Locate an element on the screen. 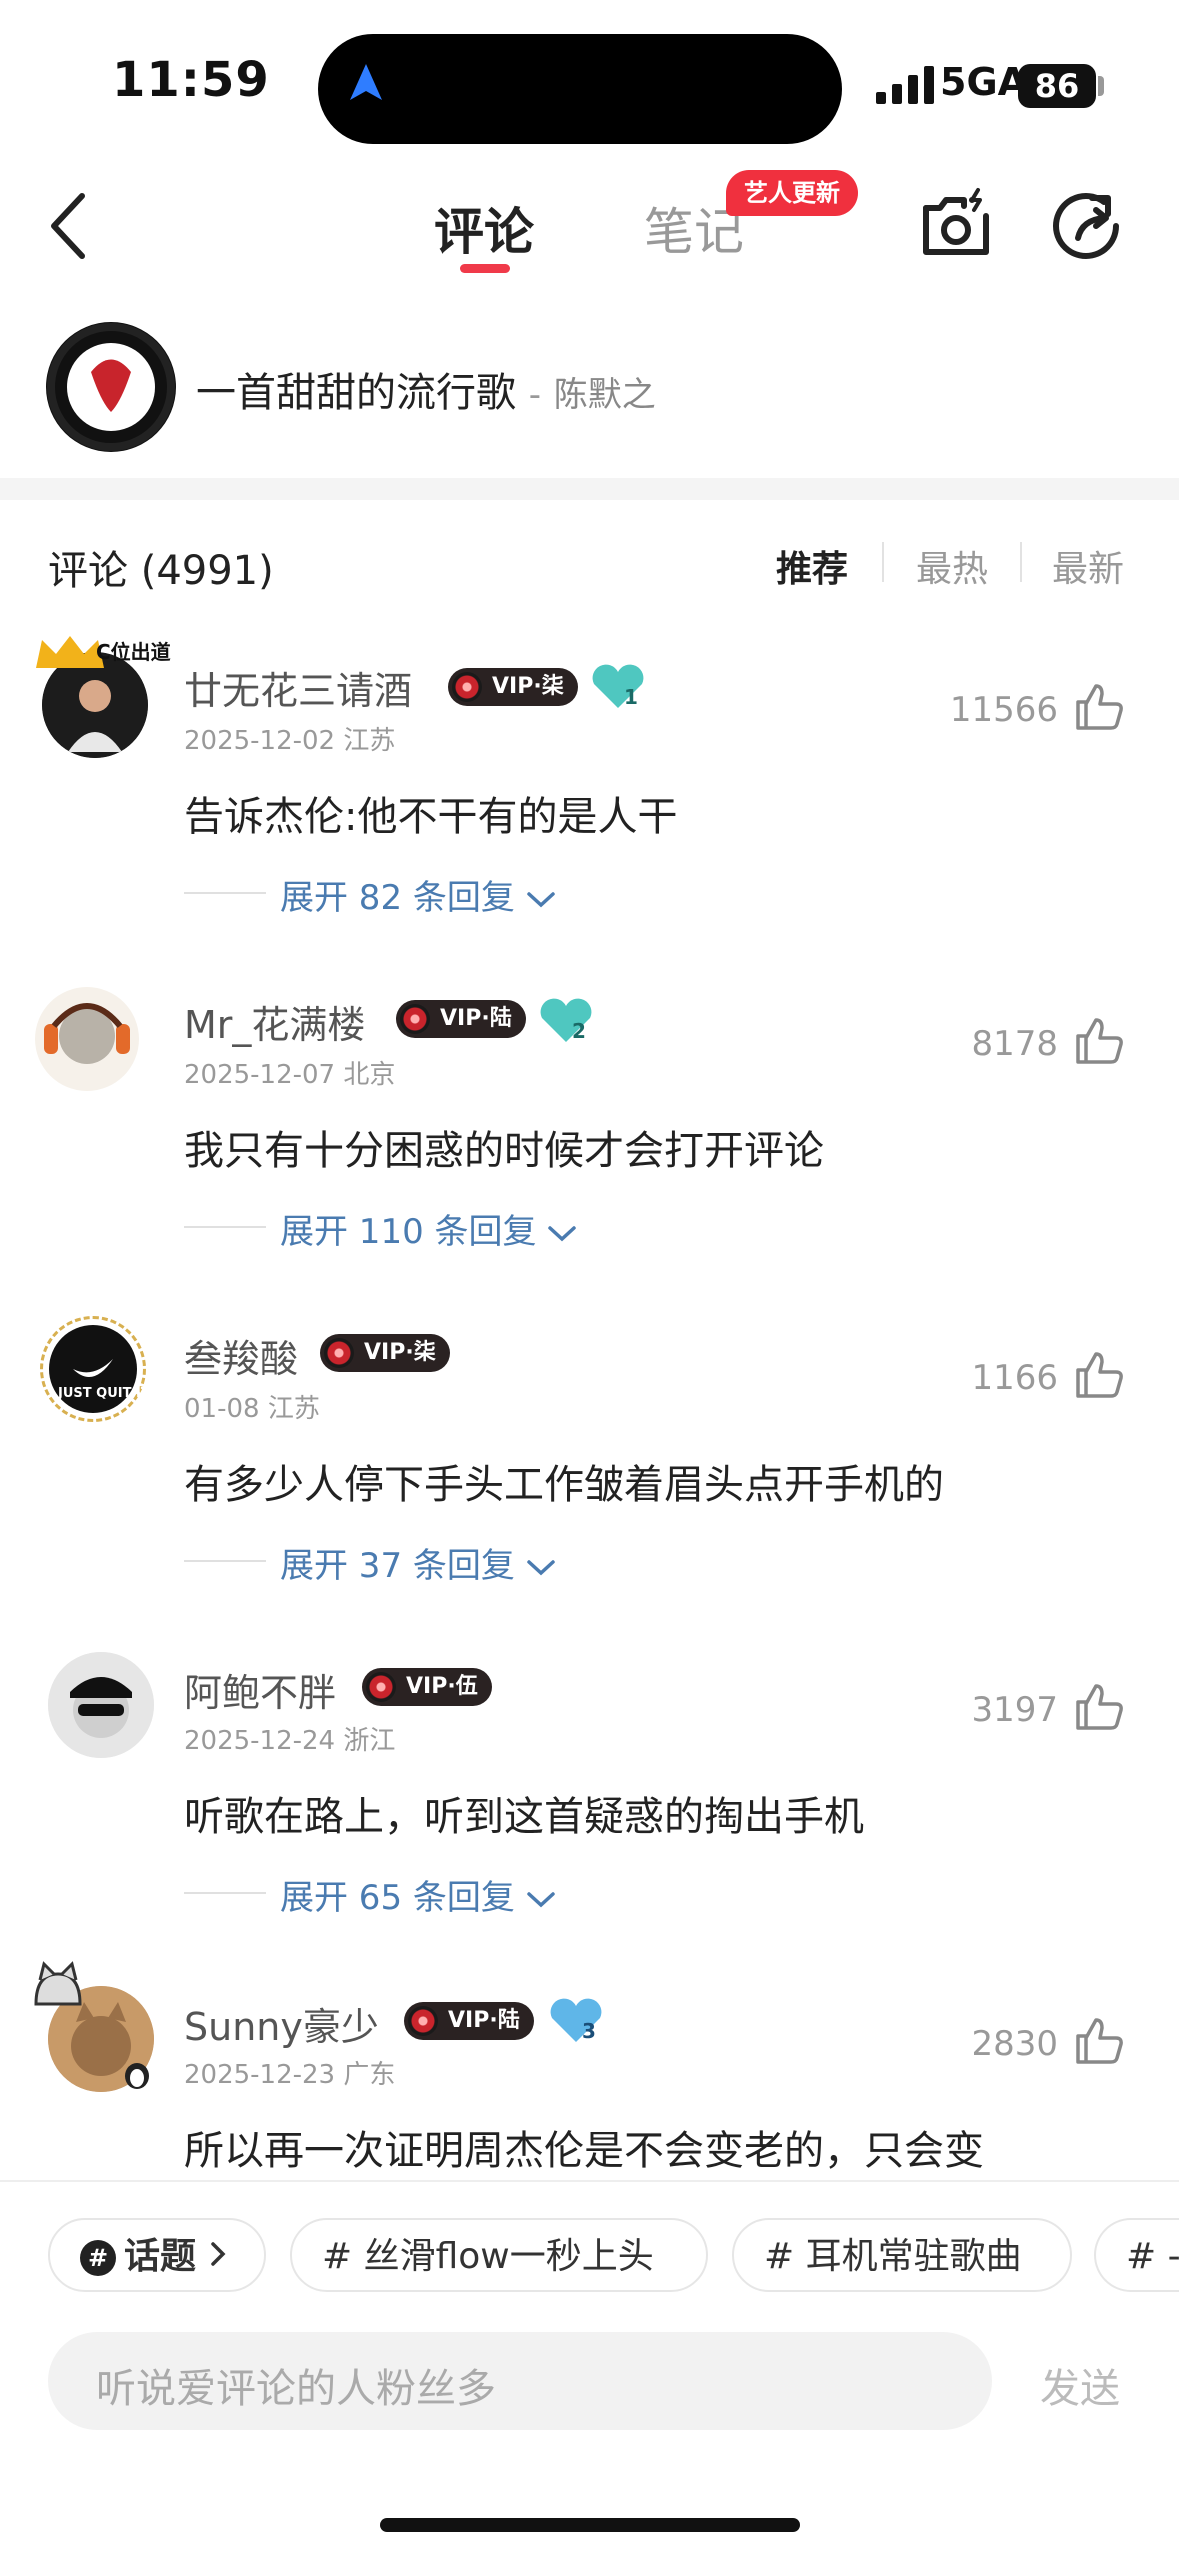 Image resolution: width=1179 pixels, height=2556 pixels. expand-replies-button: 展开 82 条回复 is located at coordinates (418, 894).